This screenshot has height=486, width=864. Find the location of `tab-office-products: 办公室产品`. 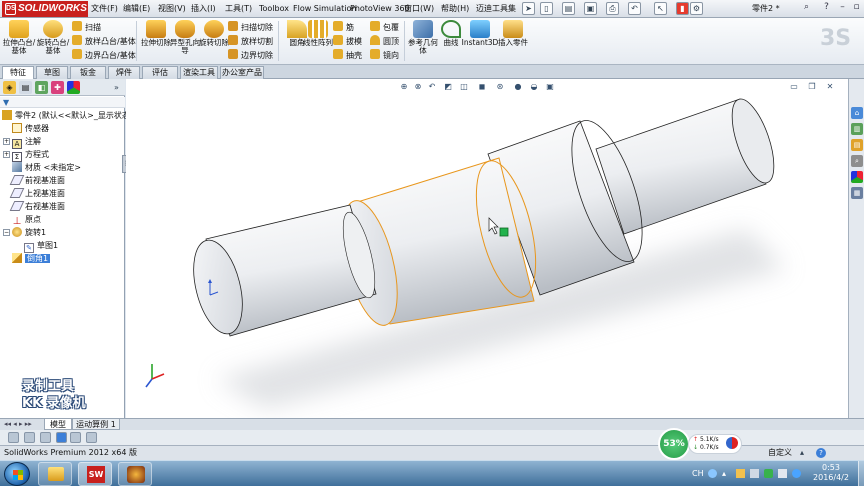

tab-office-products: 办公室产品 is located at coordinates (242, 72).